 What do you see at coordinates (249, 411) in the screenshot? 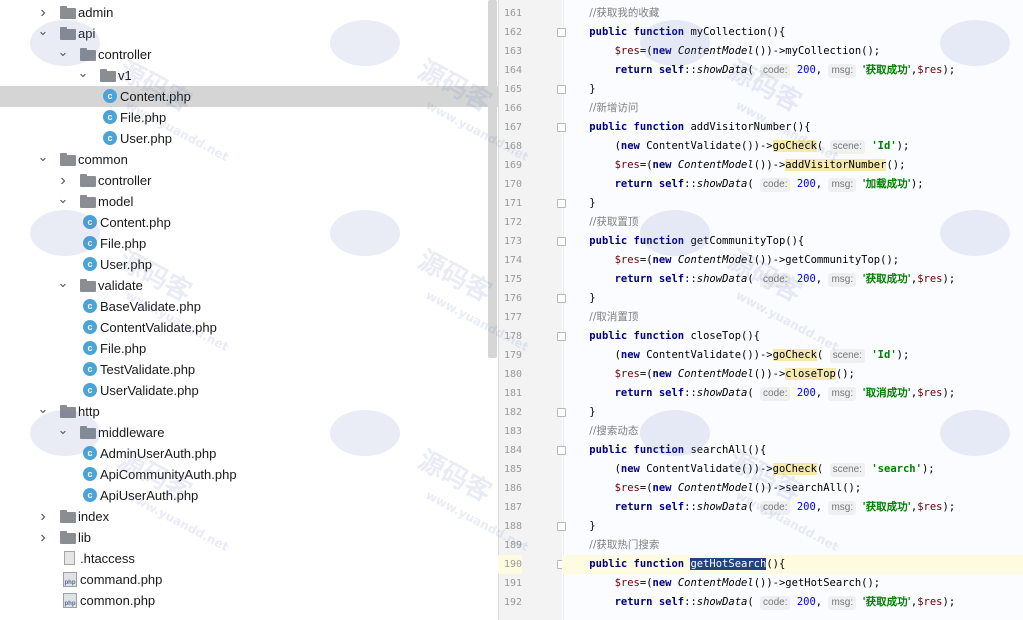
I see `tree-item: ⌄ http` at bounding box center [249, 411].